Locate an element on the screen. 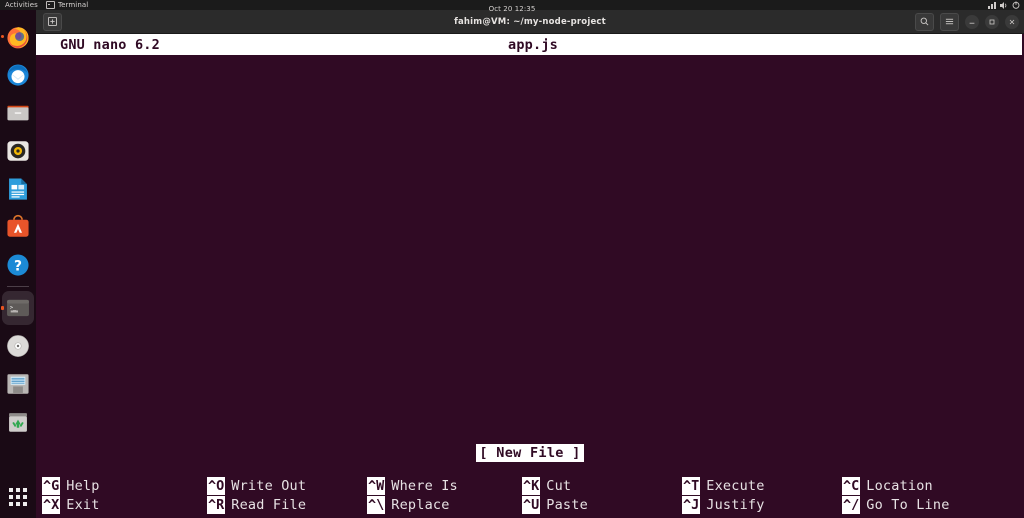  dock-item-firefox is located at coordinates (18, 37).